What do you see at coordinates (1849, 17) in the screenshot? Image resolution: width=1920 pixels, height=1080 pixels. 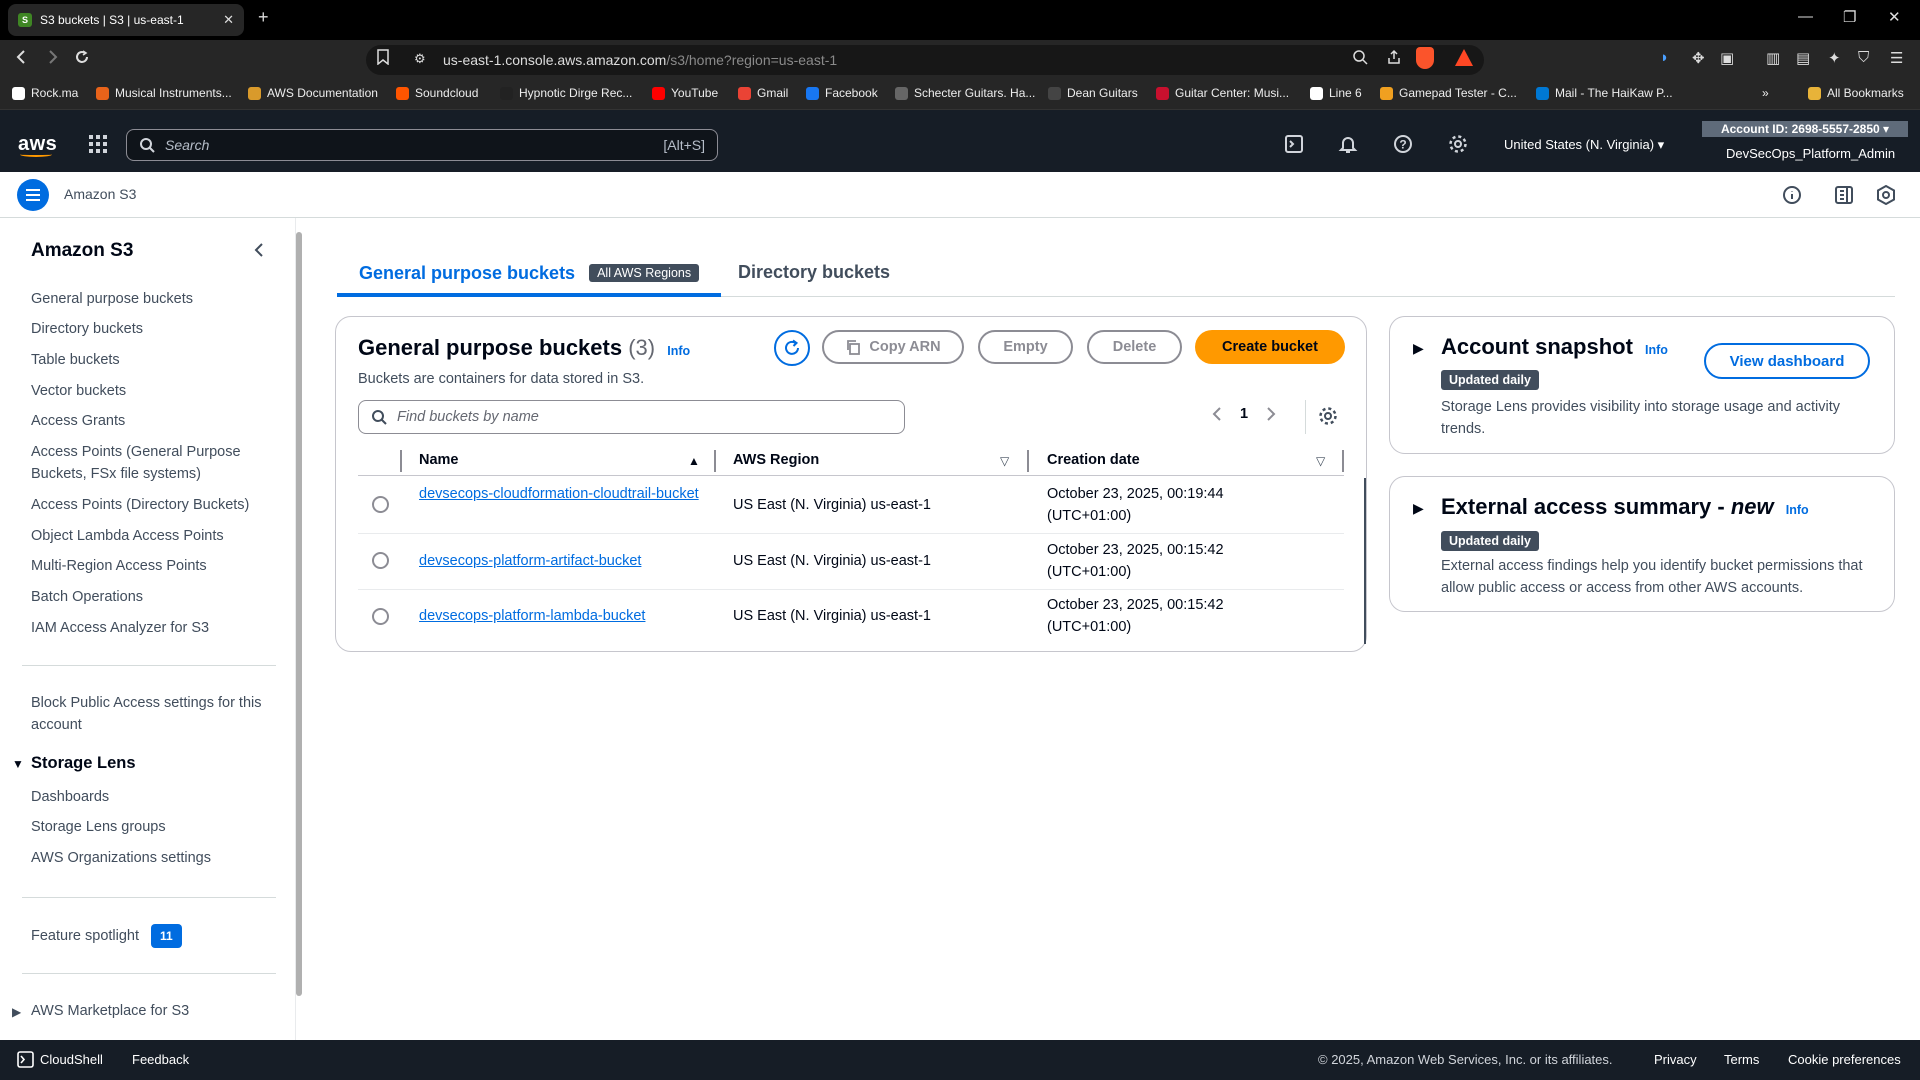 I see `restore-icon: ❐` at bounding box center [1849, 17].